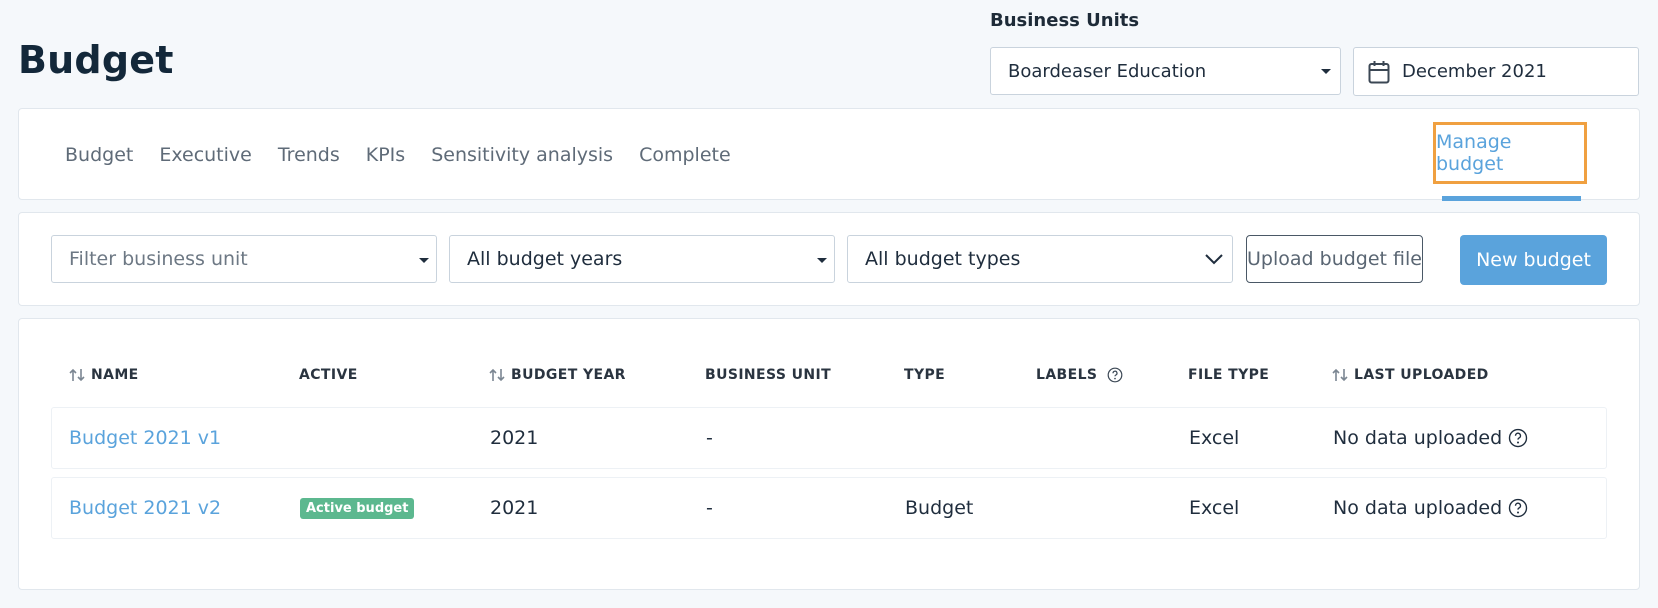 The image size is (1658, 608). What do you see at coordinates (385, 155) in the screenshot?
I see `tab-kpis: KPIs` at bounding box center [385, 155].